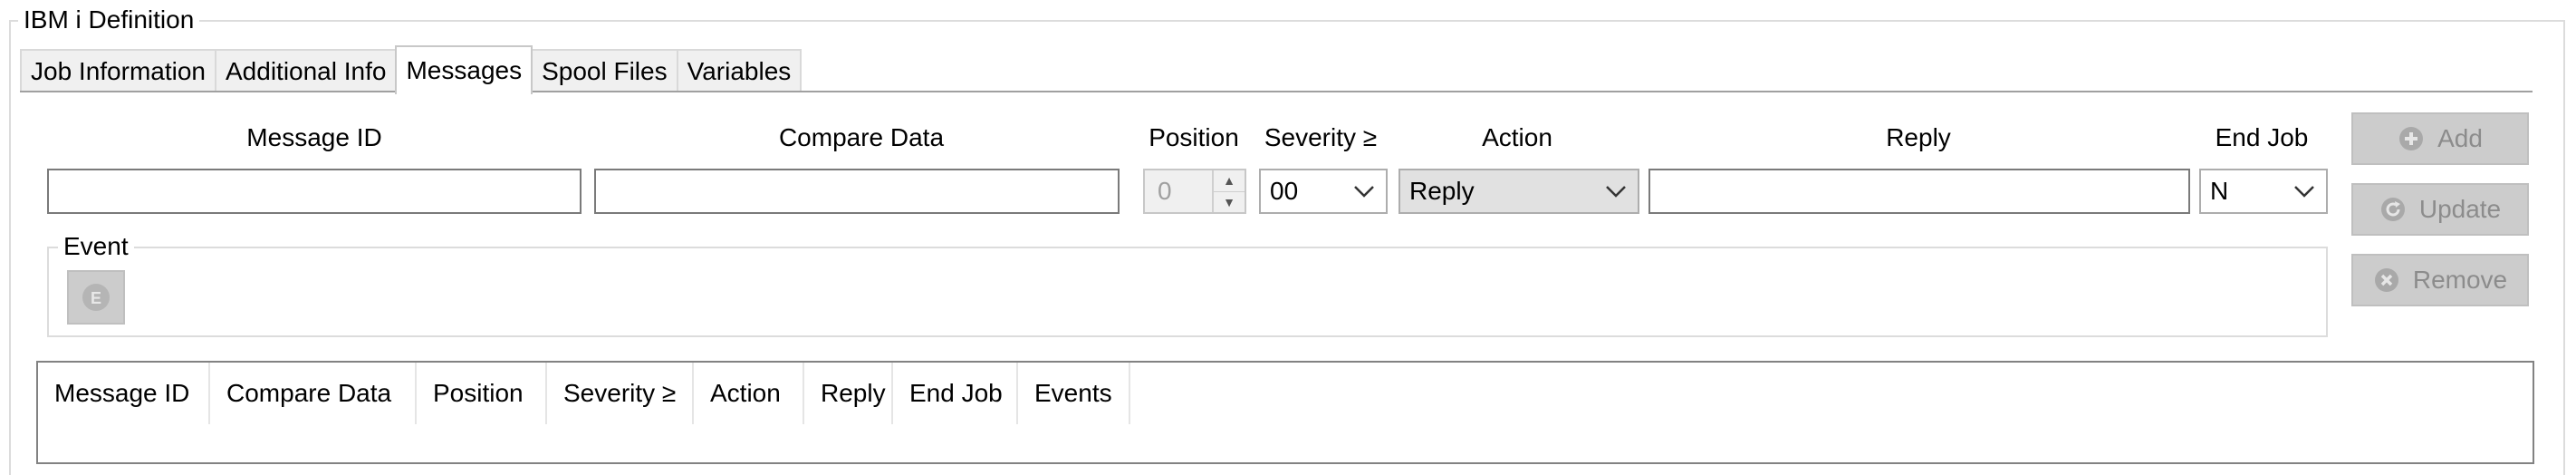  What do you see at coordinates (2262, 137) in the screenshot?
I see `end-job-label: End Job` at bounding box center [2262, 137].